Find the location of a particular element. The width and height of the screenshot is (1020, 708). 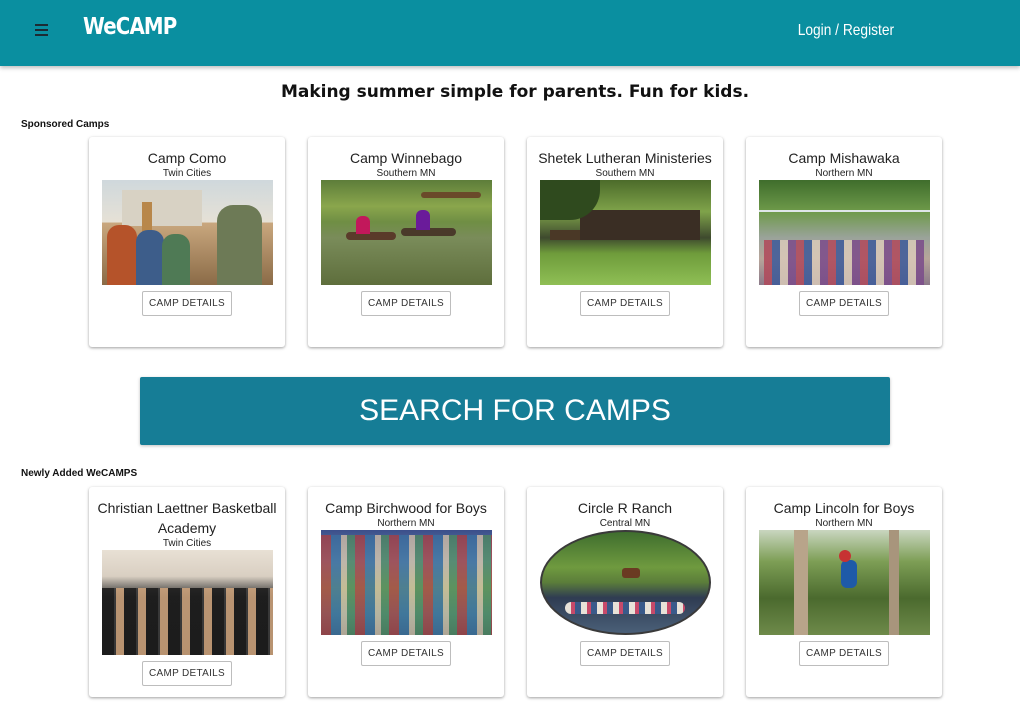

camp-card: Camp Mishawaka Northern MN CAMP DETAILS is located at coordinates (844, 242).